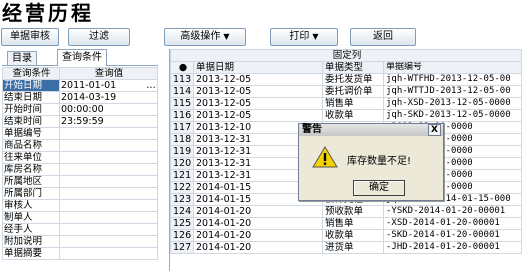 Image resolution: width=522 pixels, height=271 pixels. I want to click on query-row: 制单人, so click(80, 217).